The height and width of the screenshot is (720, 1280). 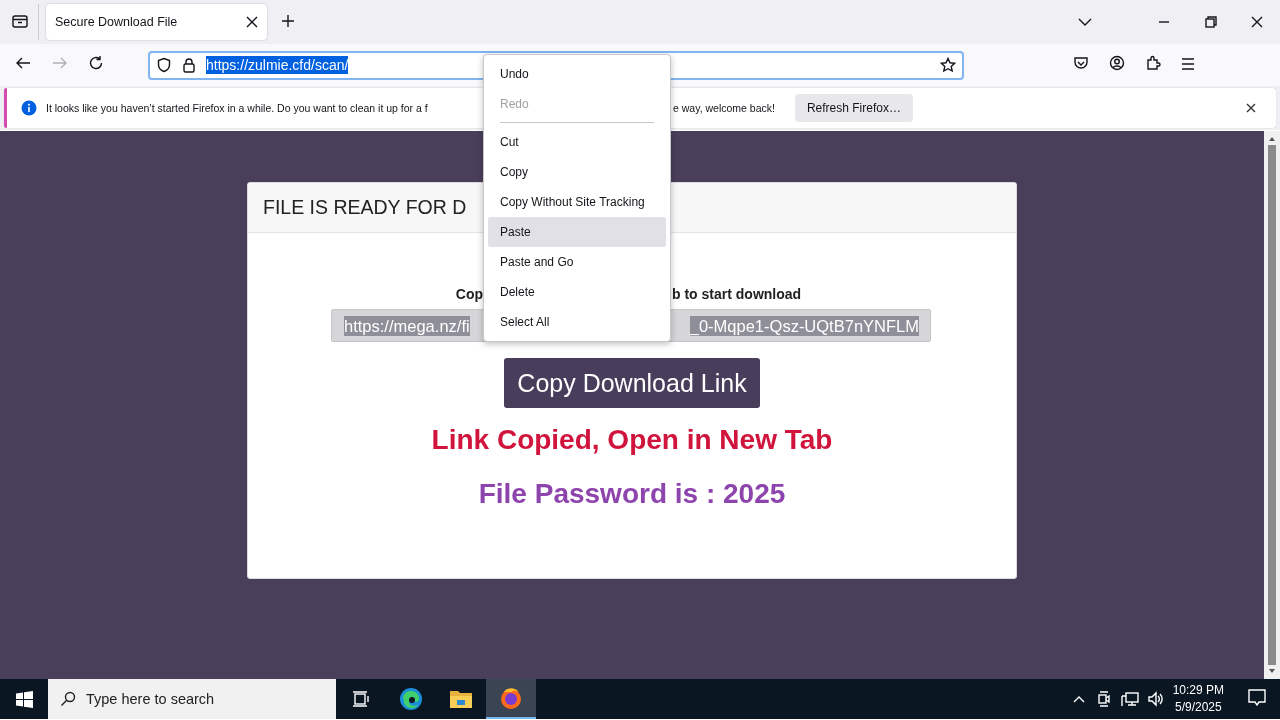 I want to click on instruction-text: b to start download, so click(x=737, y=294).